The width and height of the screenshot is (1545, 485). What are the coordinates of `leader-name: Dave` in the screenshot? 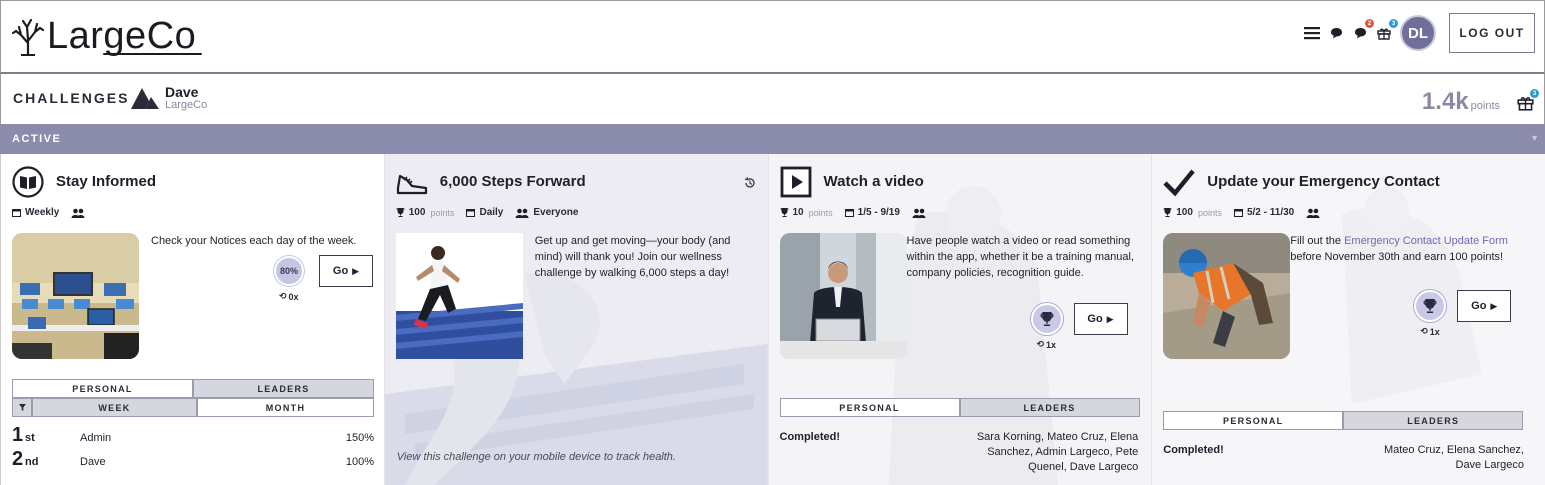 It's located at (93, 462).